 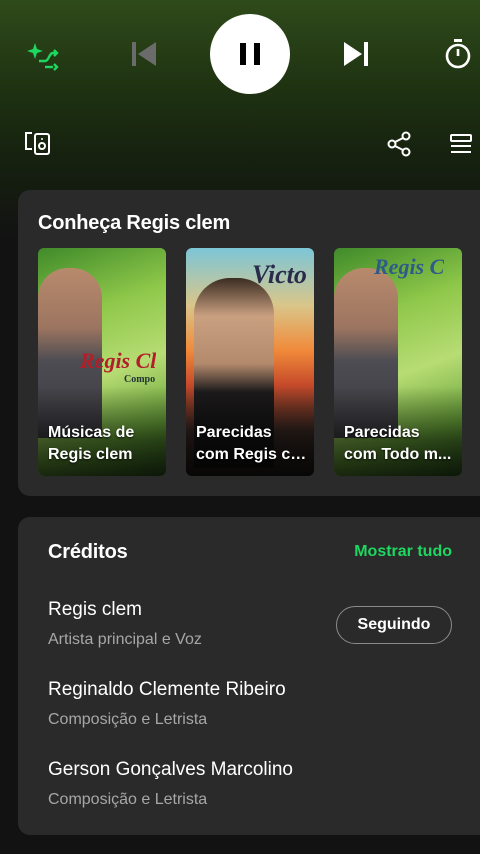 I want to click on cover-logo-text: Regis C, so click(x=409, y=266).